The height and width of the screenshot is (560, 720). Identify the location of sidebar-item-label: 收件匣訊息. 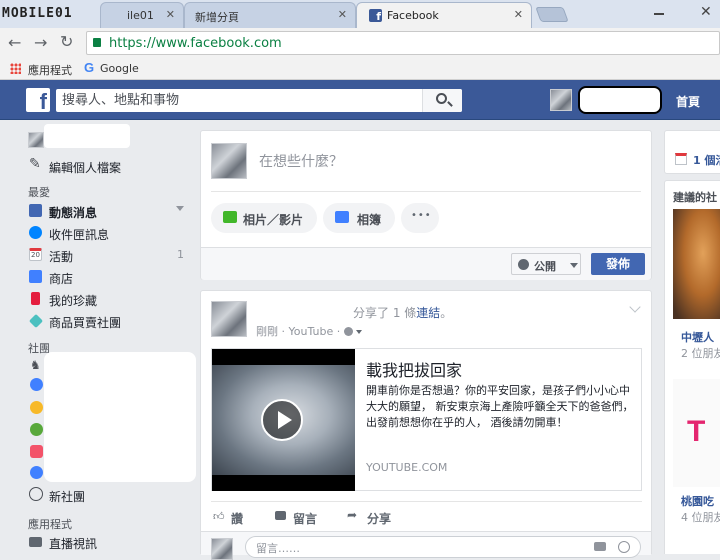
(79, 235).